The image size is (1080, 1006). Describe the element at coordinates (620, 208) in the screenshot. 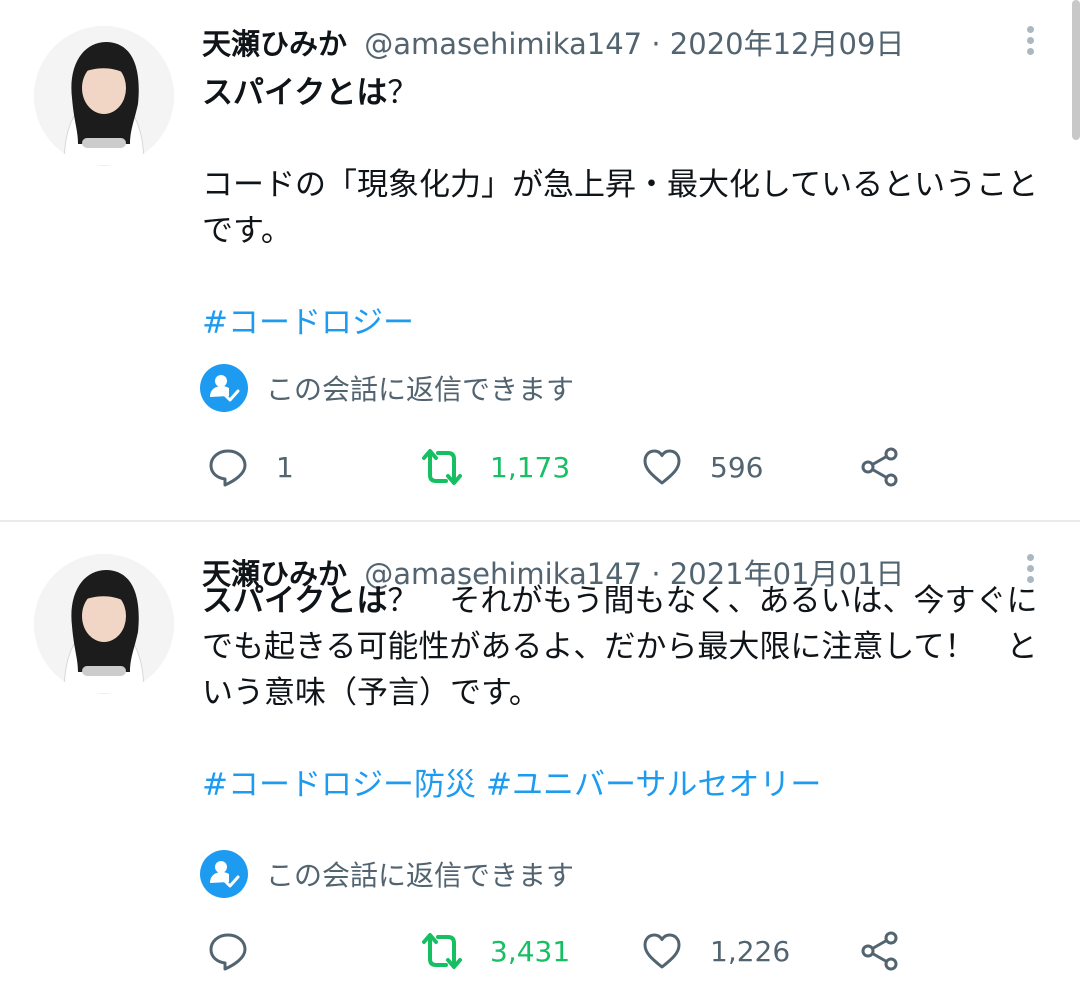

I see `tweet-paragraph: コードの「現象化力」が急上昇・最大化しているということです。` at that location.